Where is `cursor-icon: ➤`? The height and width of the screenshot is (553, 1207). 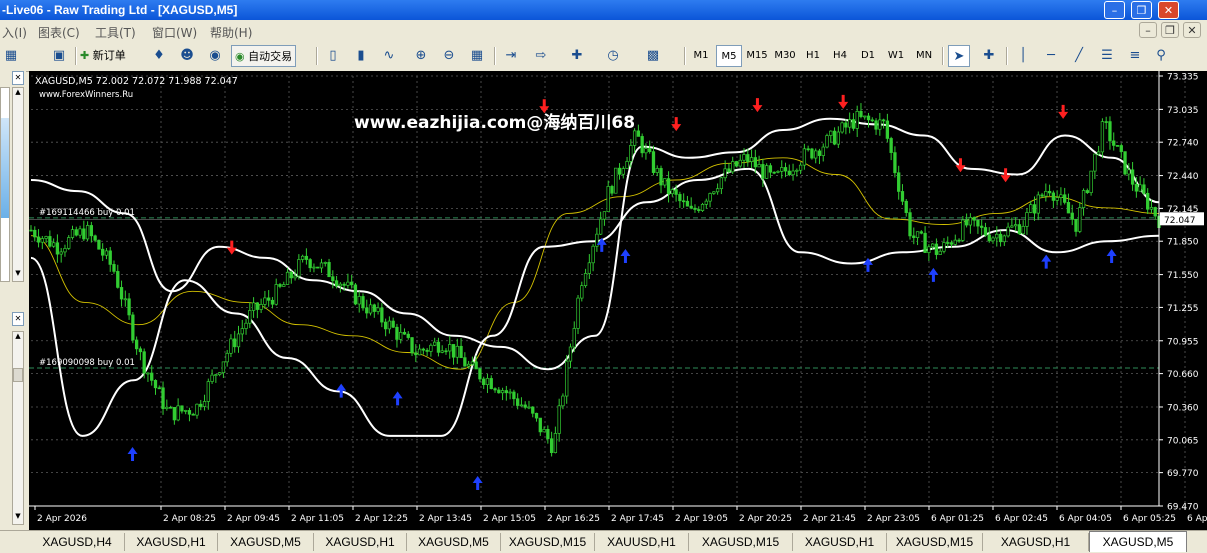 cursor-icon: ➤ is located at coordinates (959, 56).